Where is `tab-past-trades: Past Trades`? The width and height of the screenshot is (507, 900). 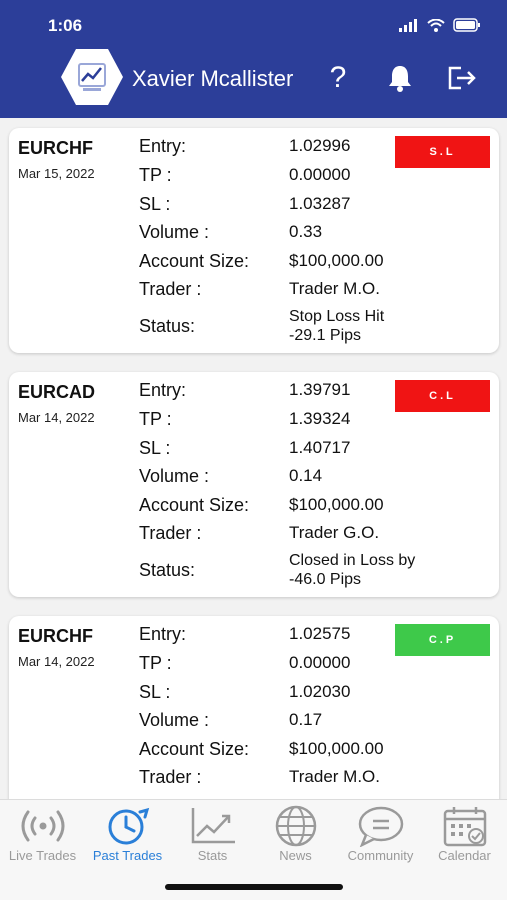
tab-past-trades: Past Trades is located at coordinates (127, 836).